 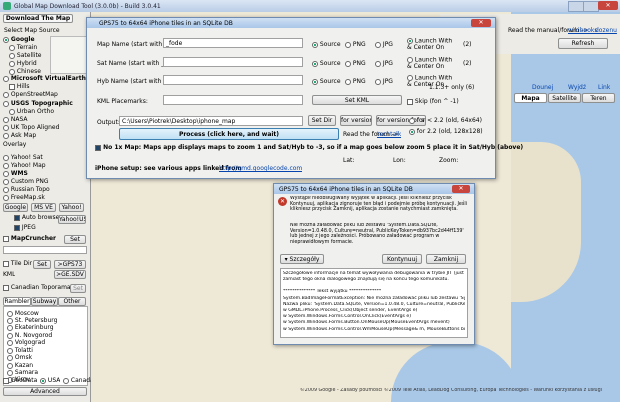 I want to click on tab-terrain: Teren, so click(x=598, y=98).